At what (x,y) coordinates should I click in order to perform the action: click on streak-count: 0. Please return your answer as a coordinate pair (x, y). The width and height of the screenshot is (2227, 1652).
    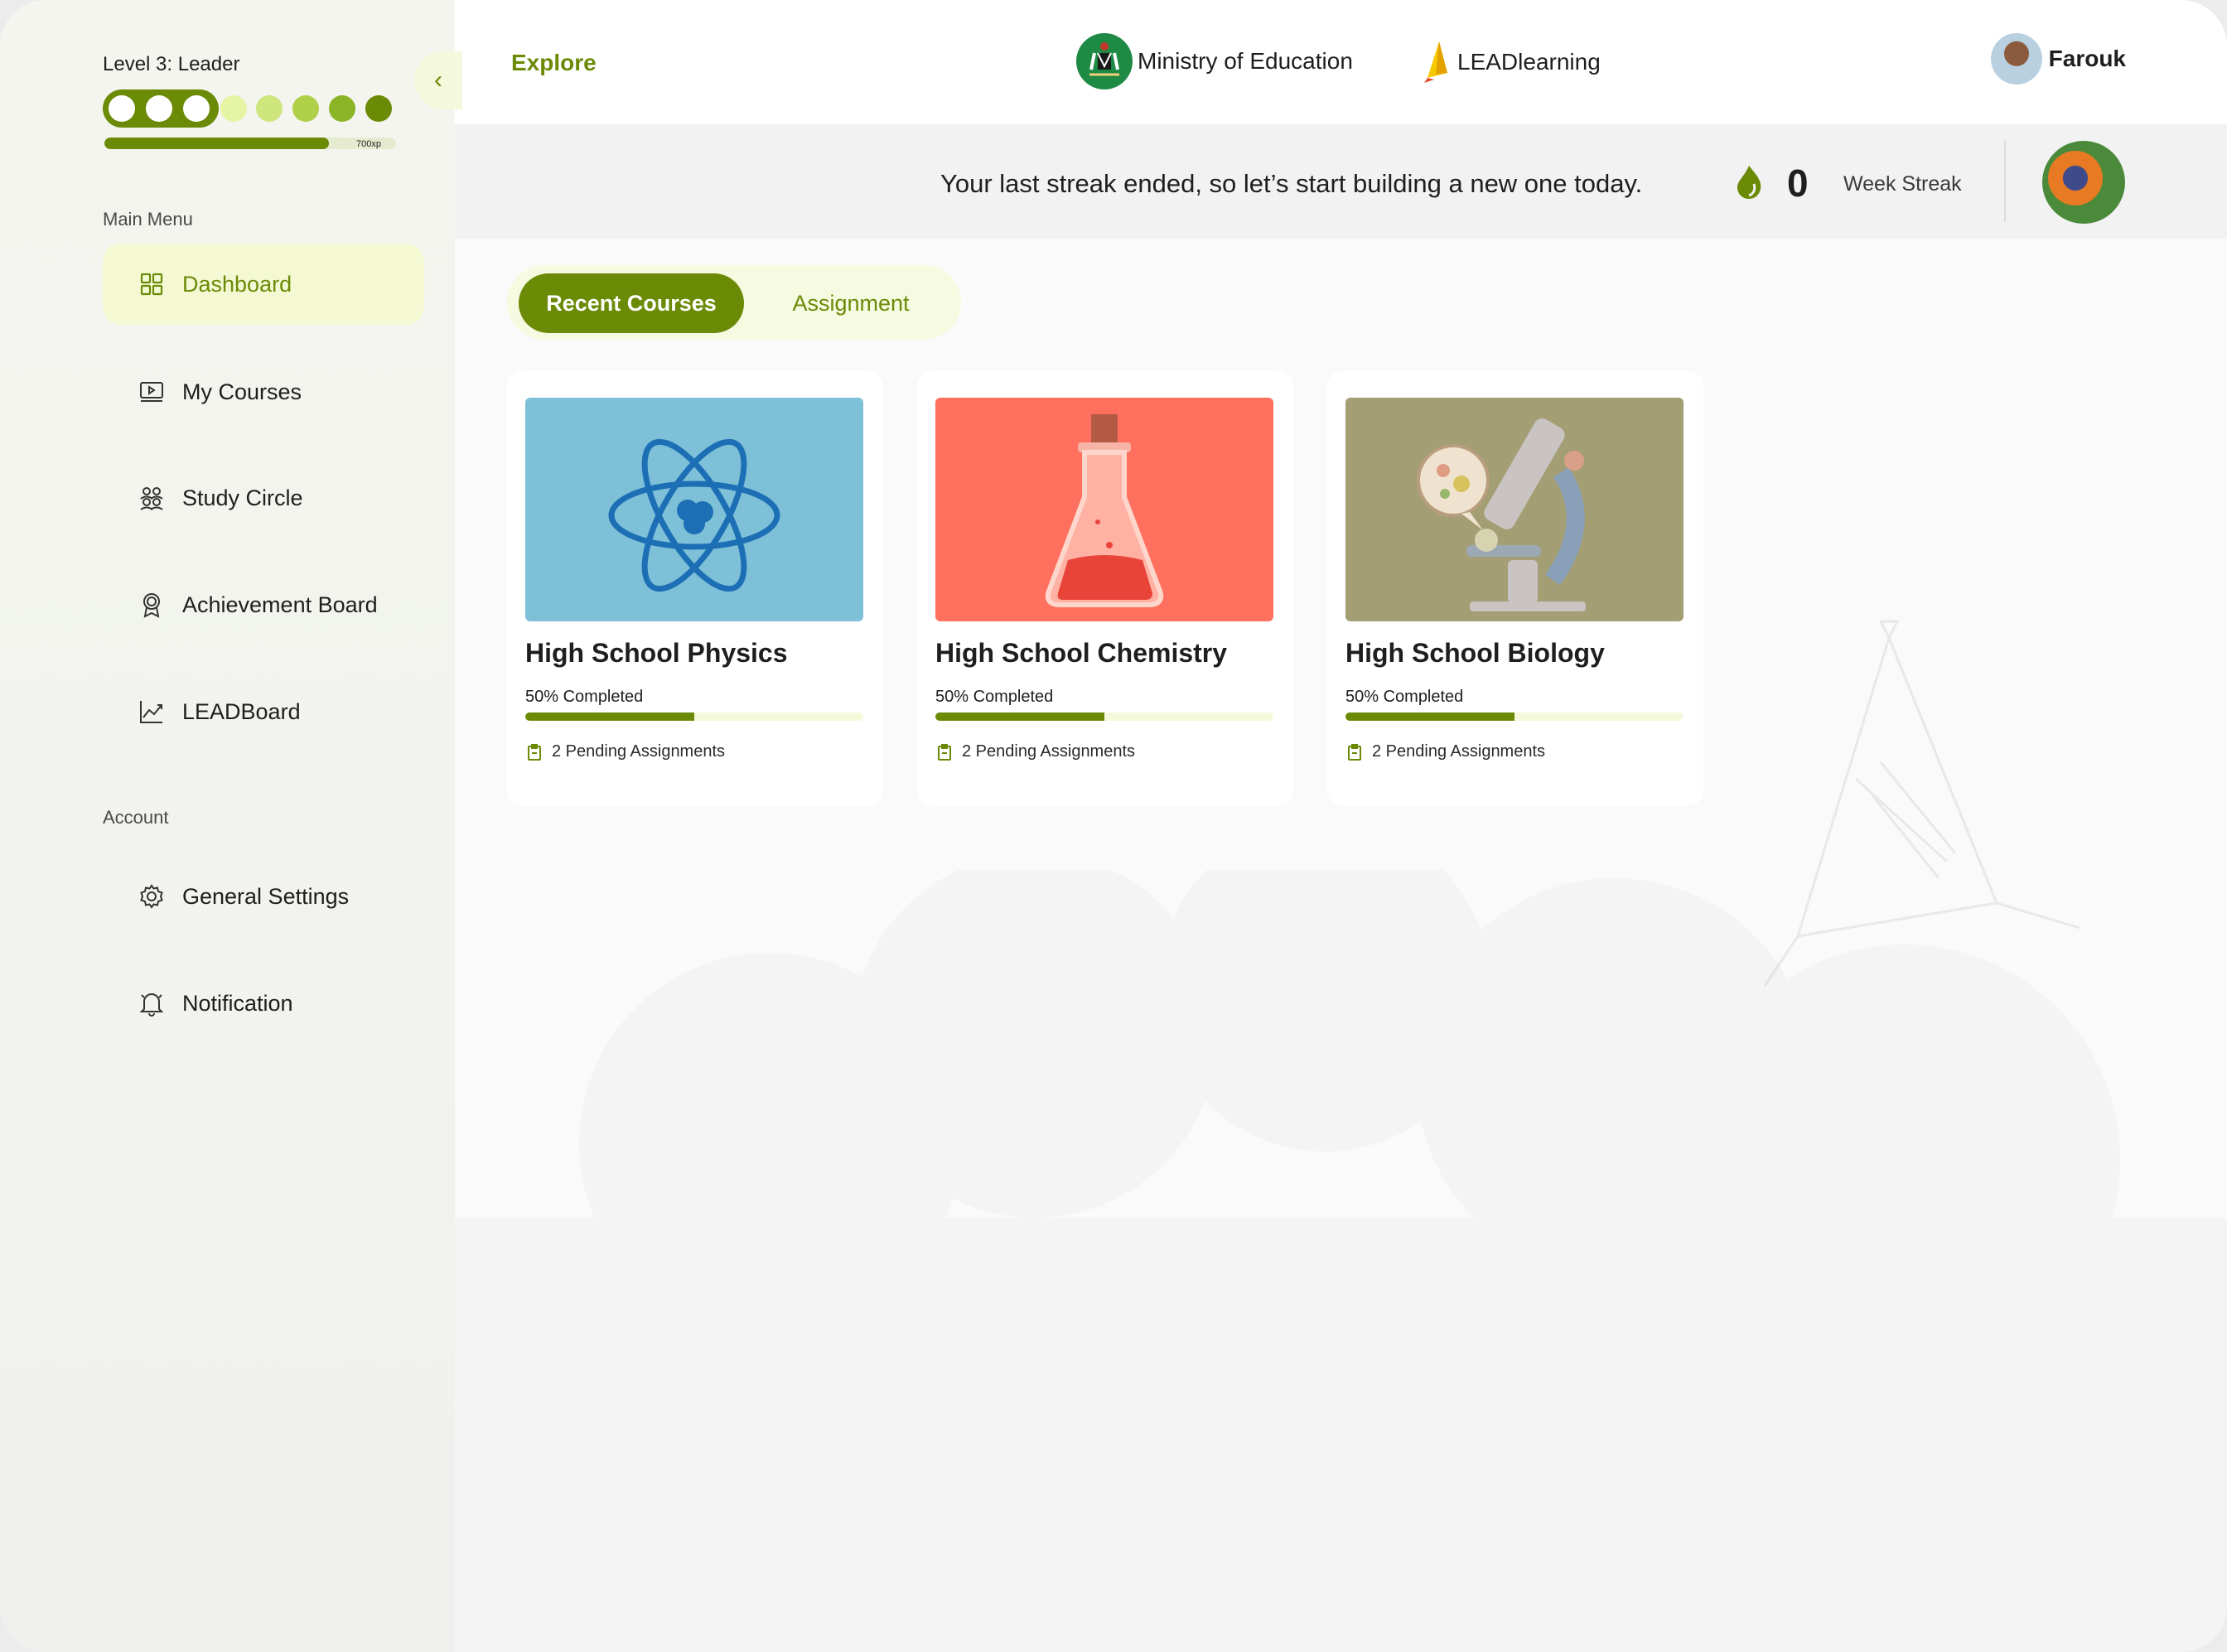
    Looking at the image, I should click on (1798, 183).